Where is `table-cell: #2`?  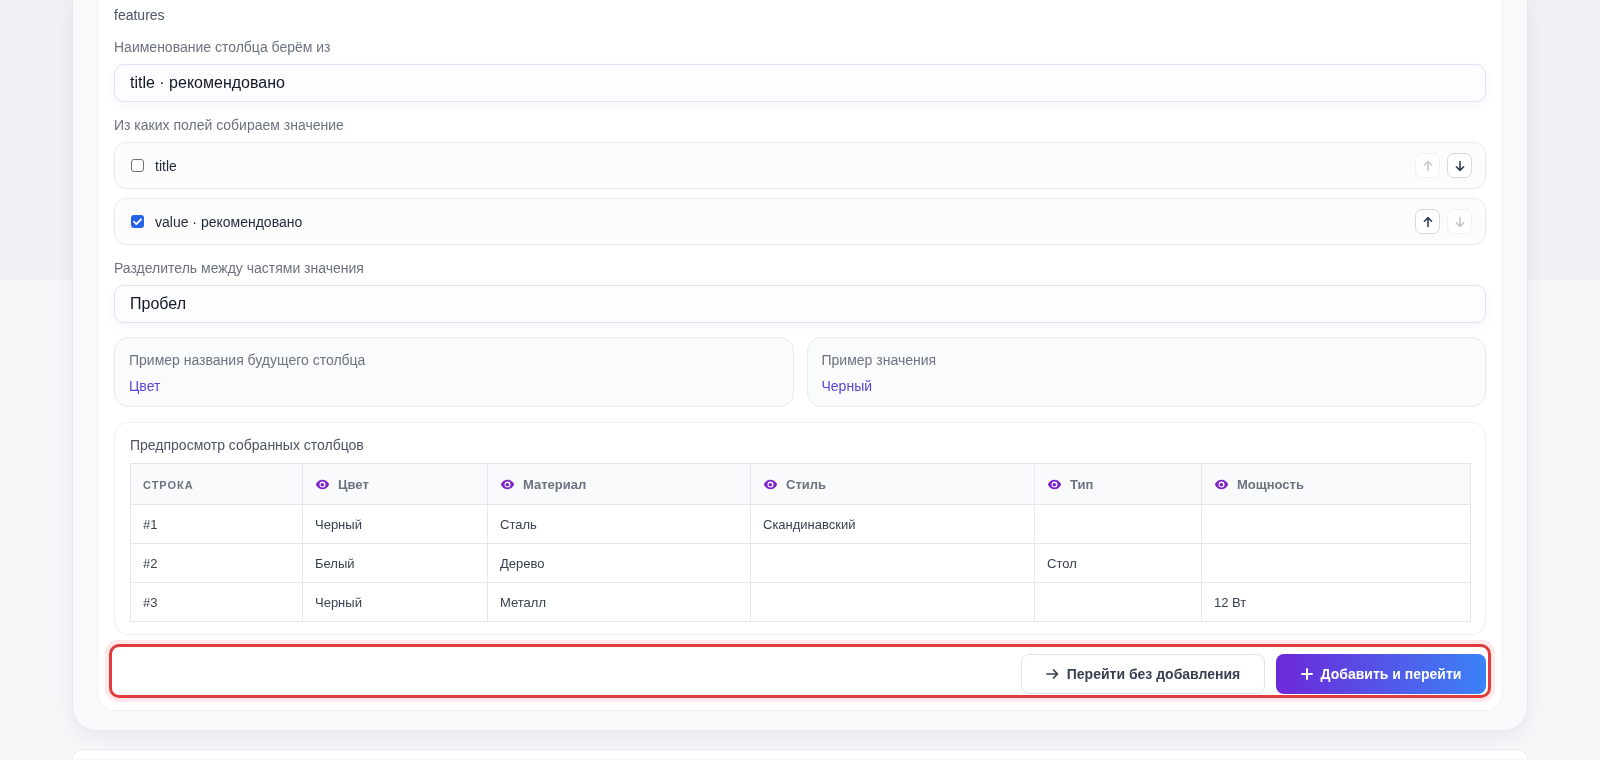
table-cell: #2 is located at coordinates (216, 563).